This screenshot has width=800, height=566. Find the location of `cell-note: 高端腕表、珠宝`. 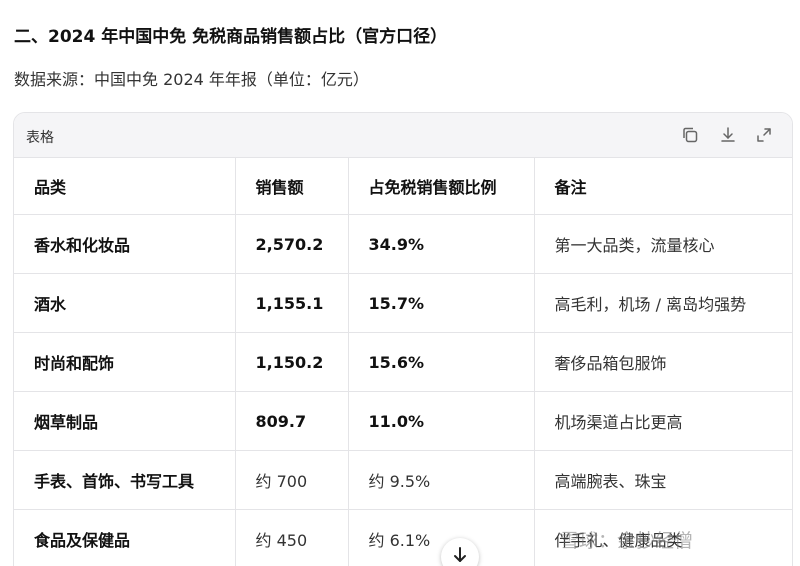

cell-note: 高端腕表、珠宝 is located at coordinates (663, 480).